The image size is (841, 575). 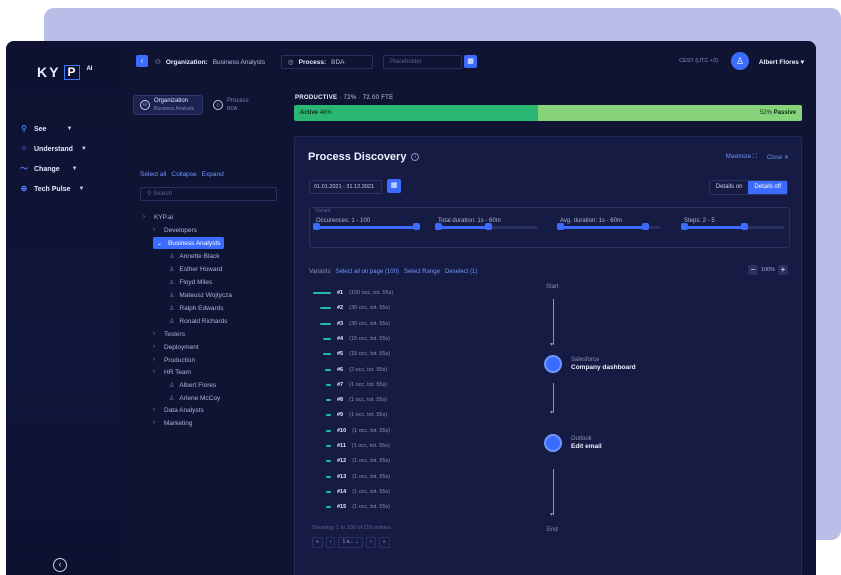 What do you see at coordinates (183, 174) in the screenshot?
I see `collapse-link: Collapse` at bounding box center [183, 174].